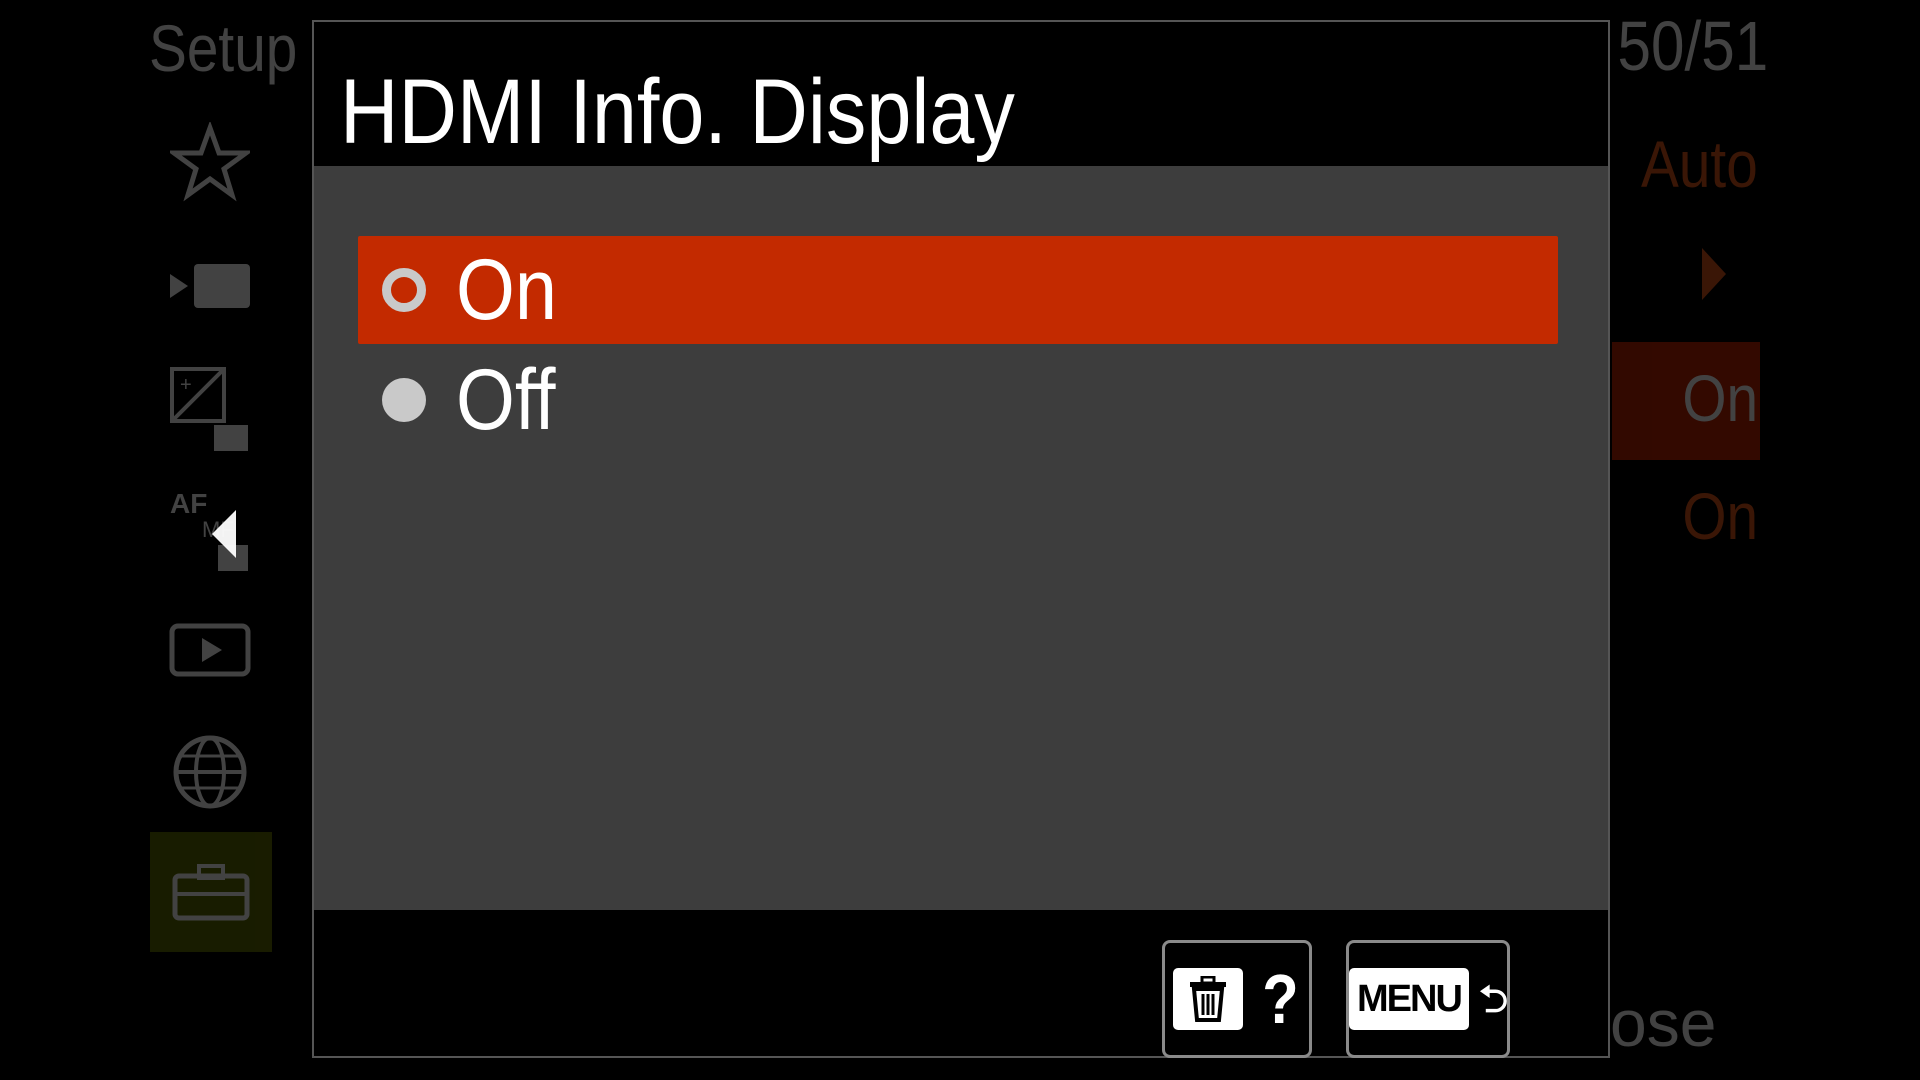 This screenshot has width=1920, height=1080. I want to click on background-close-text: ose, so click(1663, 1023).